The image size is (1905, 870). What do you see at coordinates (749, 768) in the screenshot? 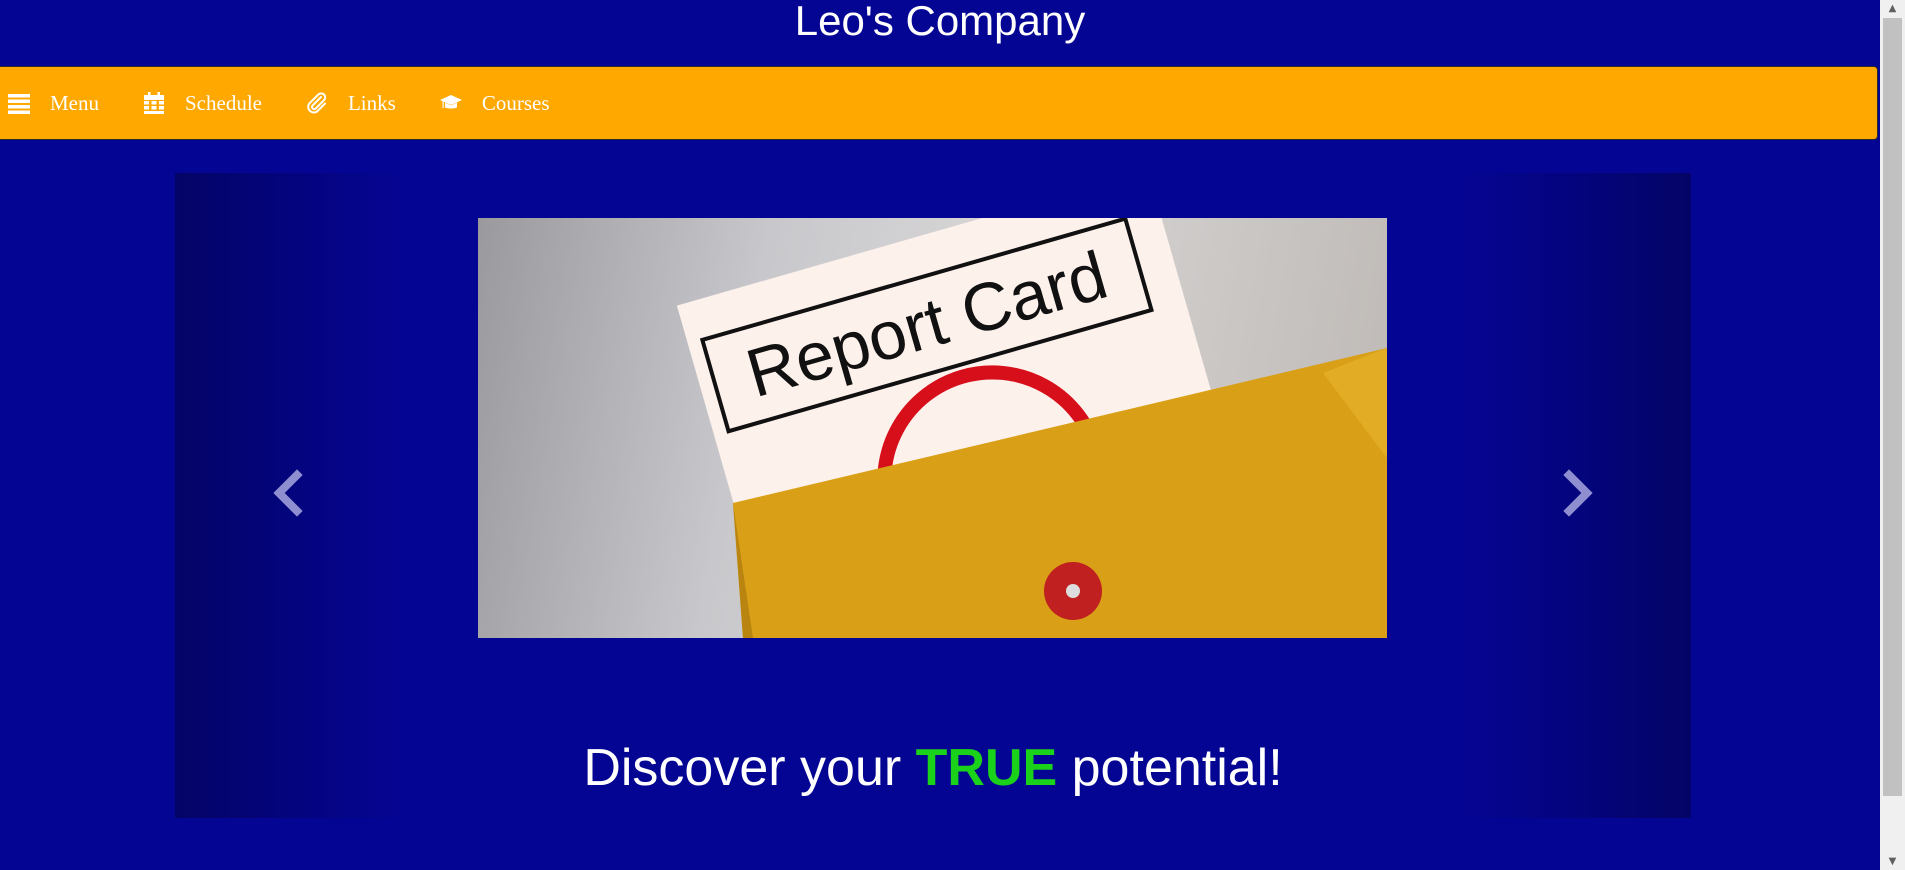
I see `caption-before: Discover your` at bounding box center [749, 768].